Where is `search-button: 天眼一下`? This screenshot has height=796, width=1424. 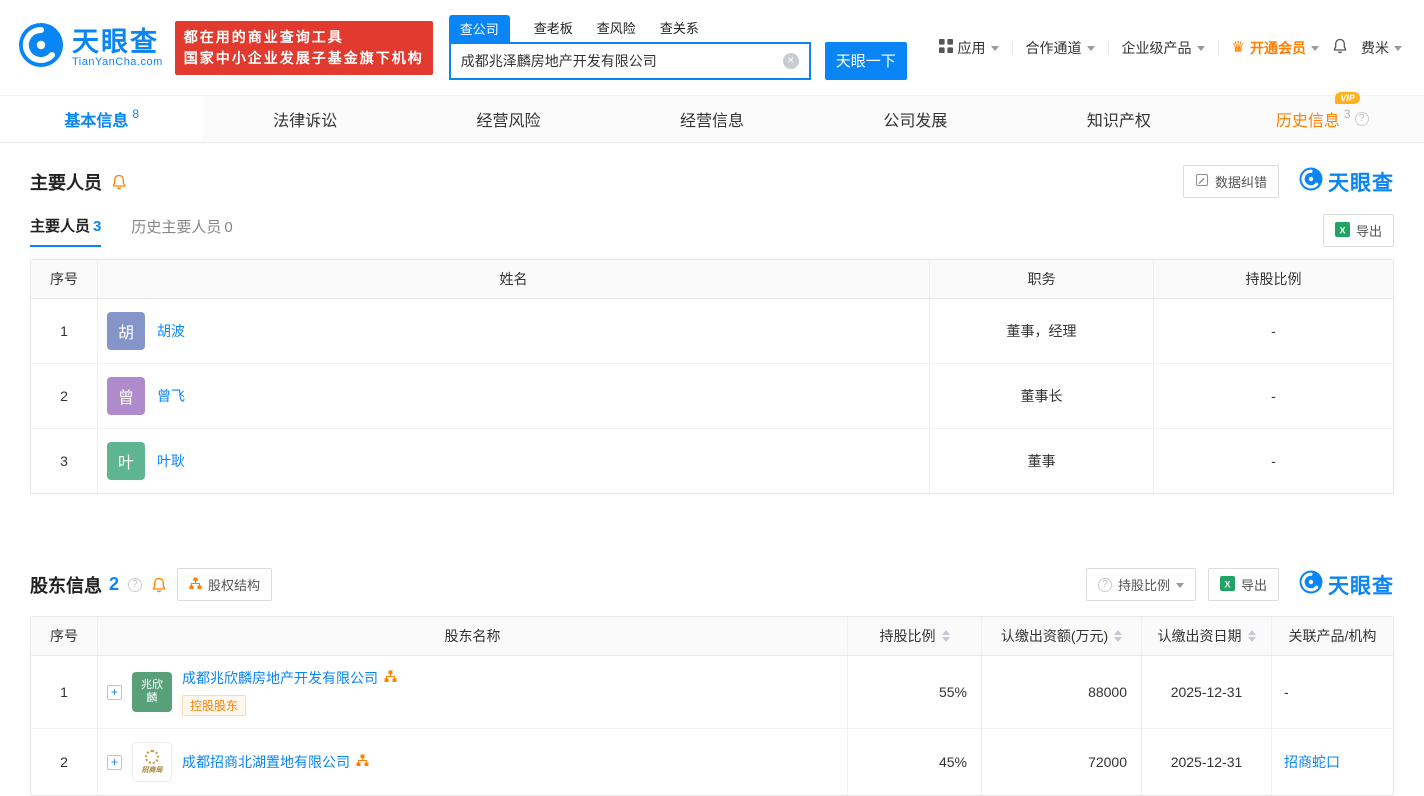 search-button: 天眼一下 is located at coordinates (865, 60).